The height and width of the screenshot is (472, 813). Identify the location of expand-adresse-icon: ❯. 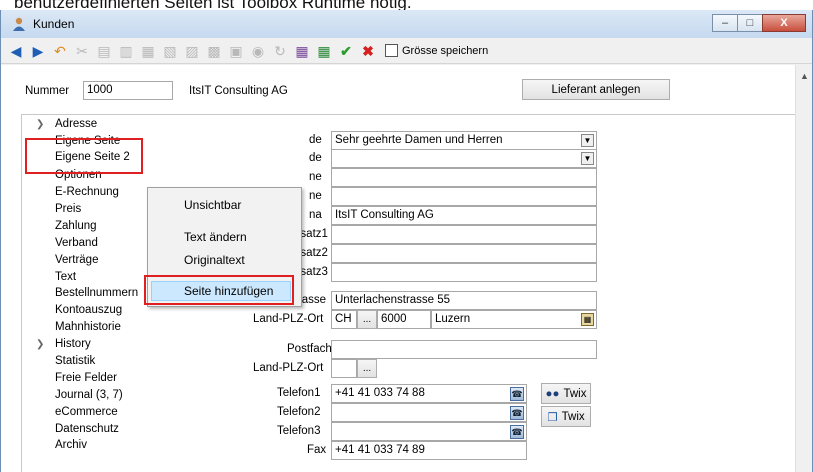
(40, 124).